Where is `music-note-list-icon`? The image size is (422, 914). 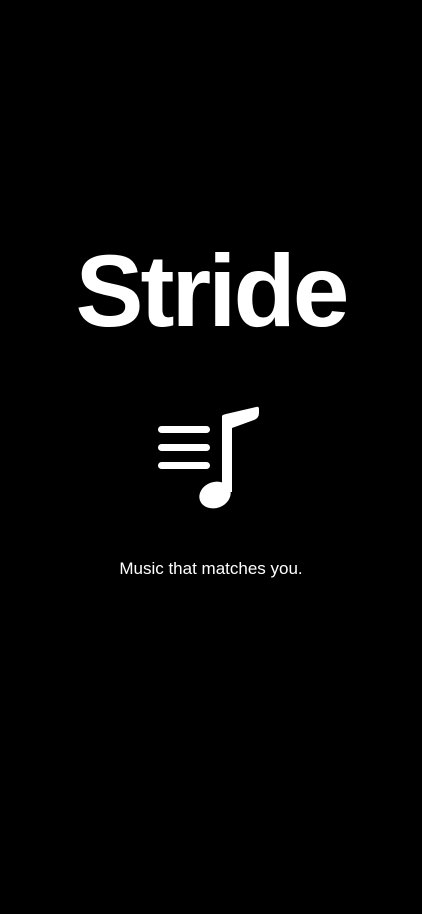 music-note-list-icon is located at coordinates (210, 459).